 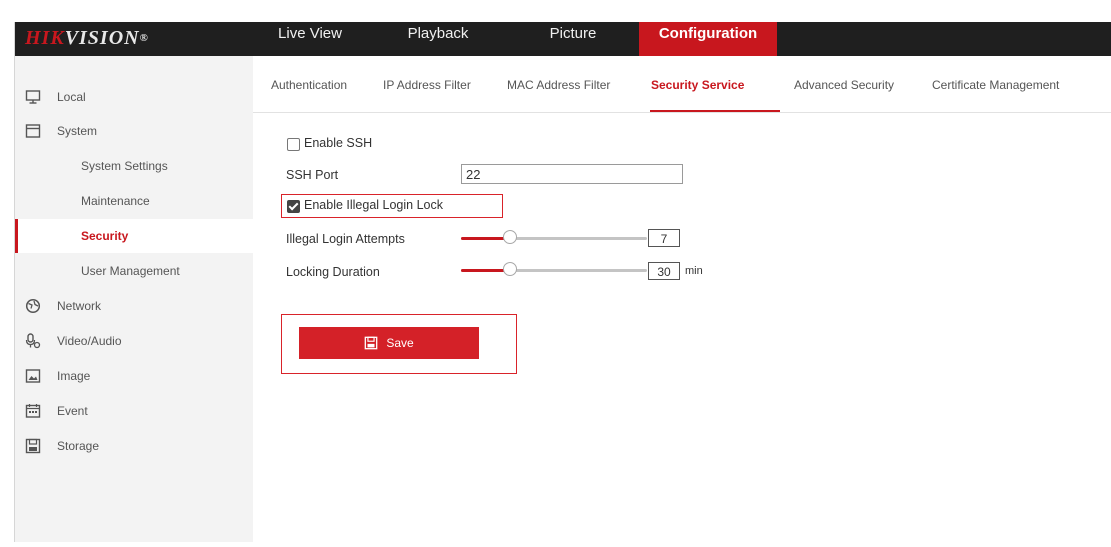 What do you see at coordinates (74, 376) in the screenshot?
I see `sidebar-item-label: Image` at bounding box center [74, 376].